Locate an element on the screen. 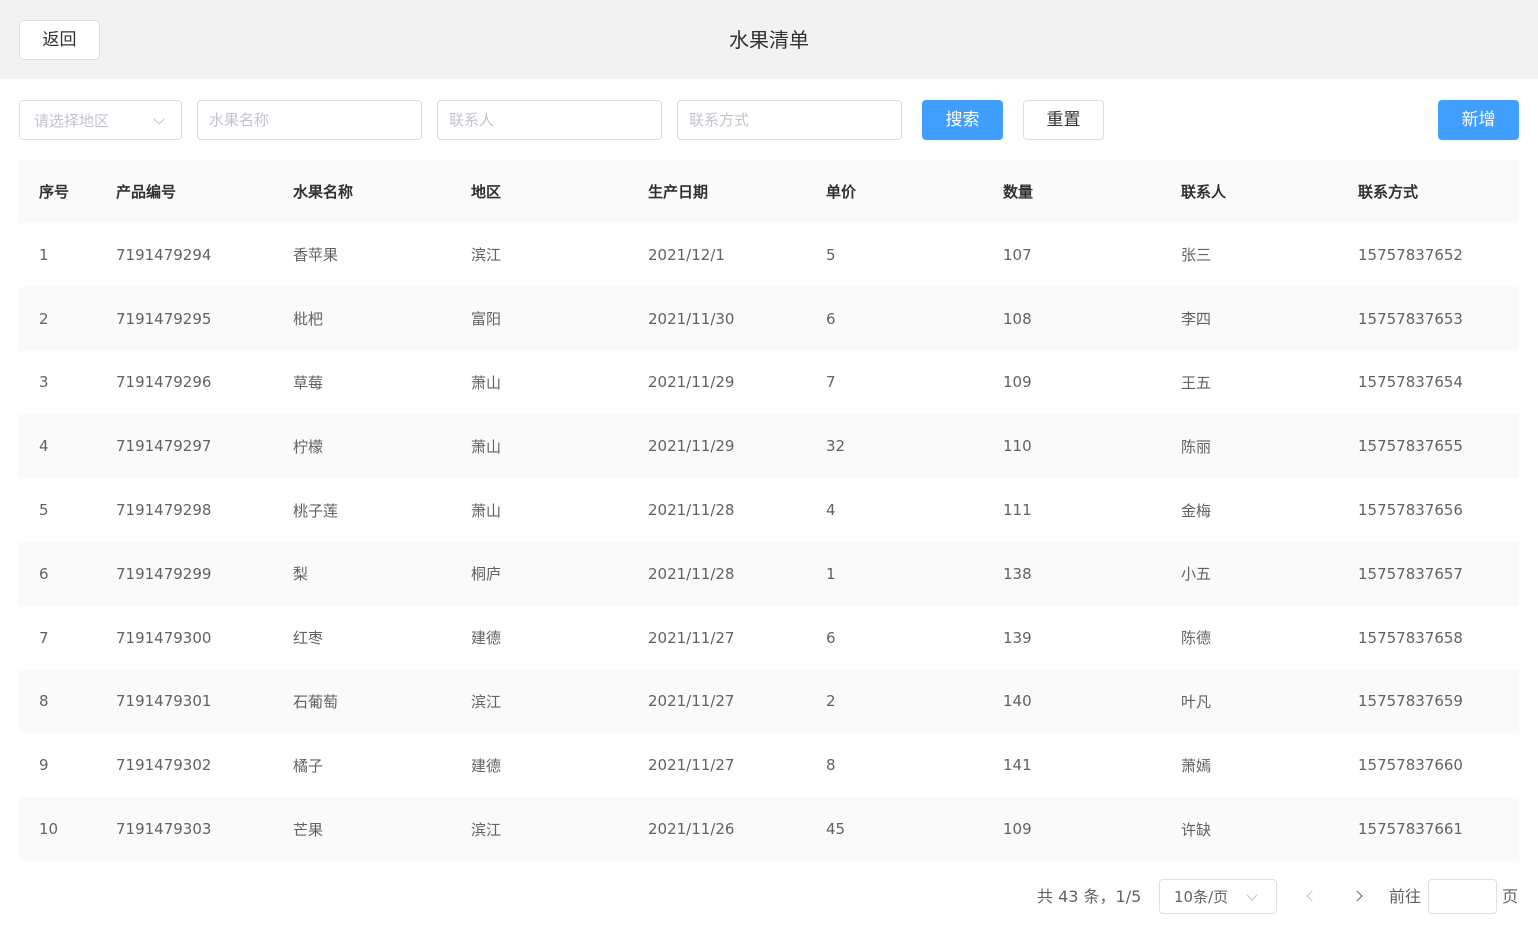 This screenshot has height=942, width=1538. chevron-down-icon is located at coordinates (1252, 895).